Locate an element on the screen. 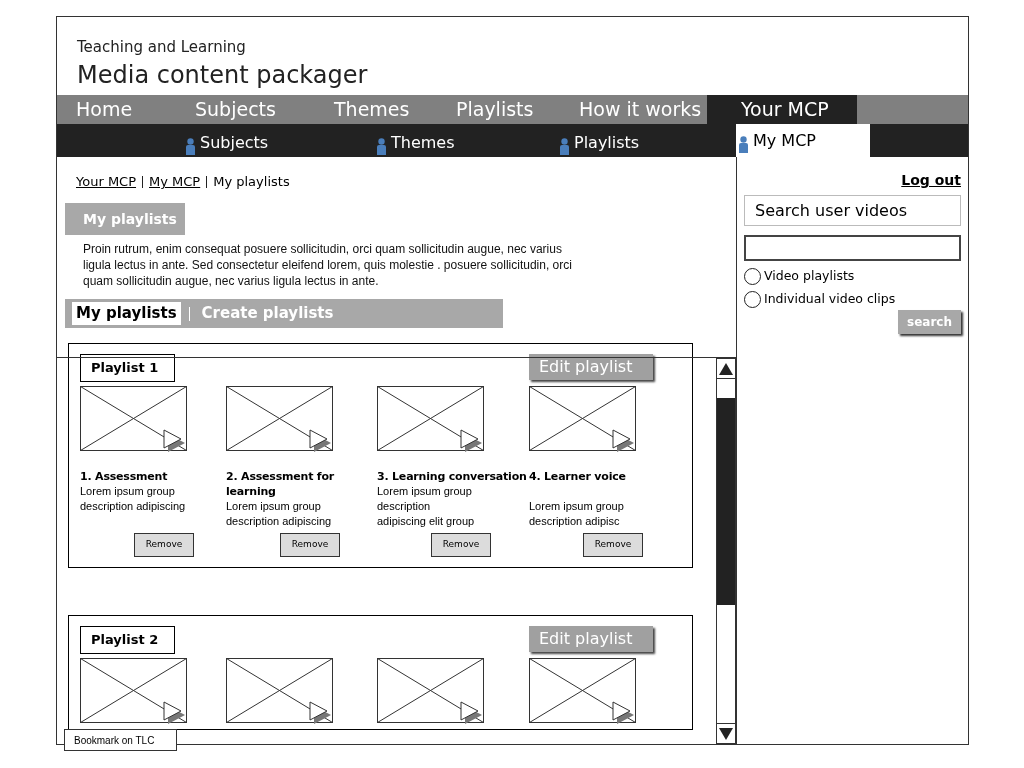  playlist-title: Playlist 2 is located at coordinates (127, 640).